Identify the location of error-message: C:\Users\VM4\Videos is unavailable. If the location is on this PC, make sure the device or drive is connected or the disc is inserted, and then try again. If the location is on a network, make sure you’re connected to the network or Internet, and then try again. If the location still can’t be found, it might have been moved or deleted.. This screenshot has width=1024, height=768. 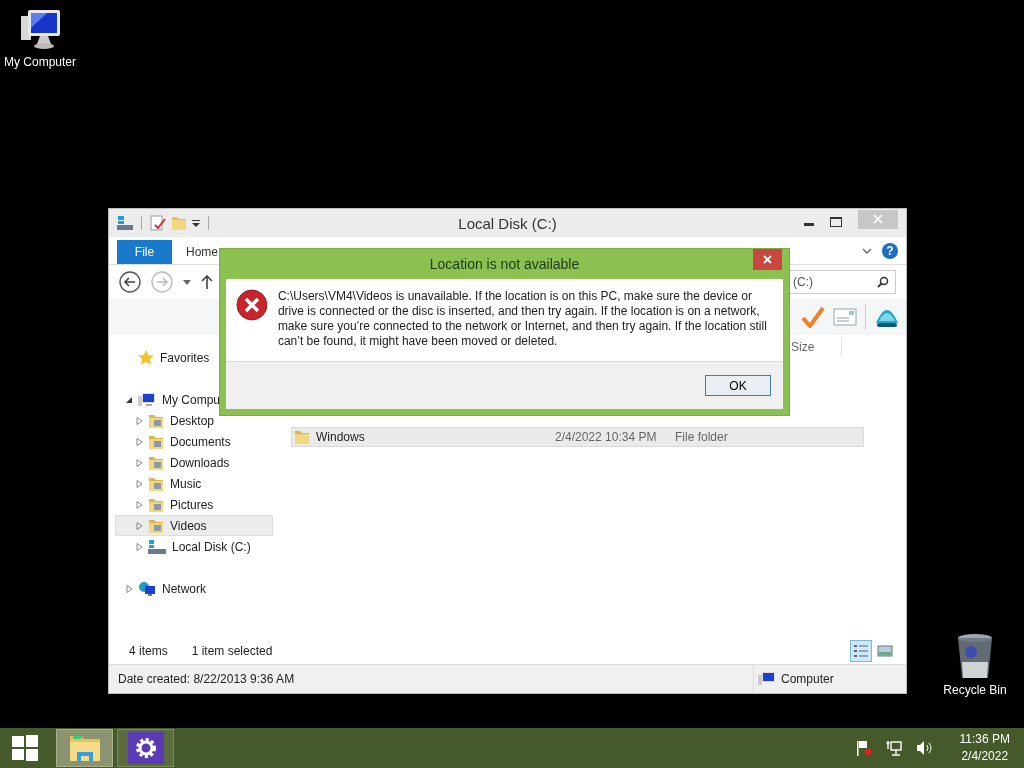
(522, 319).